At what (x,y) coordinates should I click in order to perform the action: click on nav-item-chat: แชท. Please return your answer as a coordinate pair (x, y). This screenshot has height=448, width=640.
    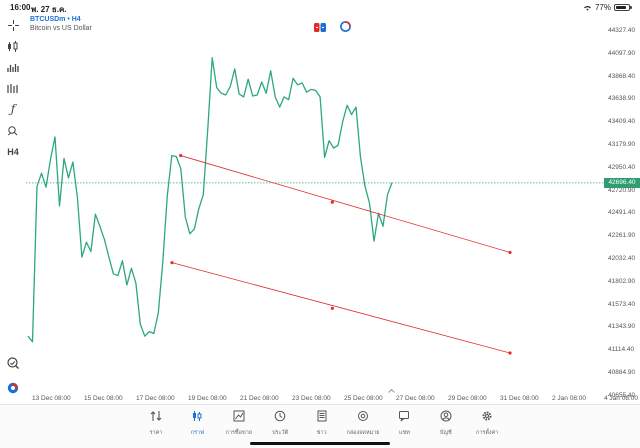
    Looking at the image, I should click on (404, 423).